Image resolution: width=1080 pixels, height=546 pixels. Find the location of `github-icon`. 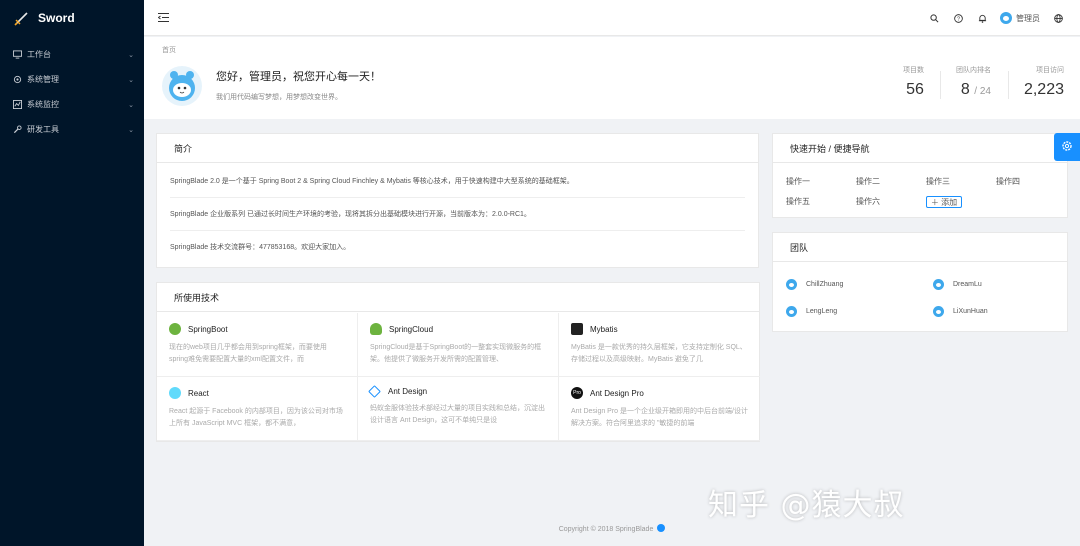

github-icon is located at coordinates (661, 528).